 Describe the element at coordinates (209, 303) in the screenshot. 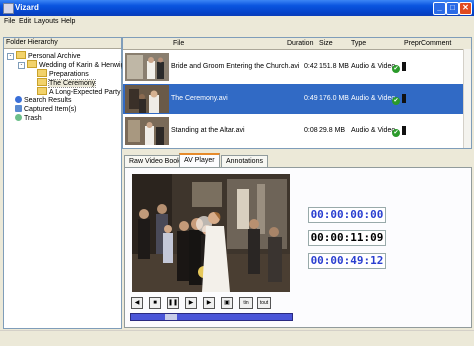

I see `forward-end-button: ▶` at that location.